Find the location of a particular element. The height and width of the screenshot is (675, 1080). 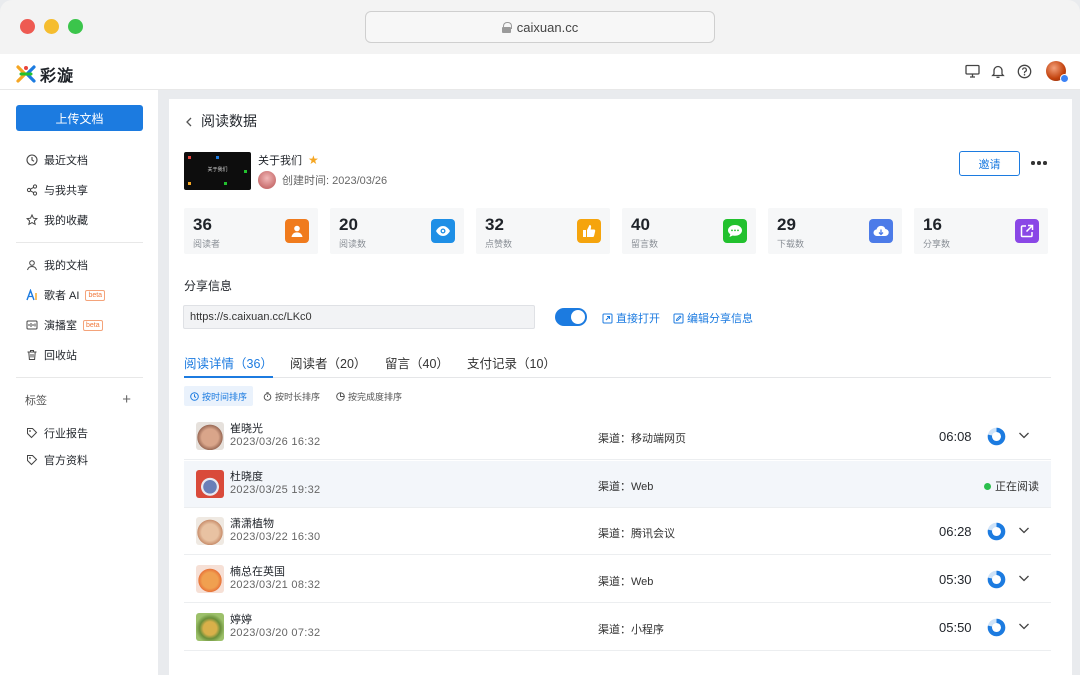

open-directly-label: 直接打开 is located at coordinates (638, 319).